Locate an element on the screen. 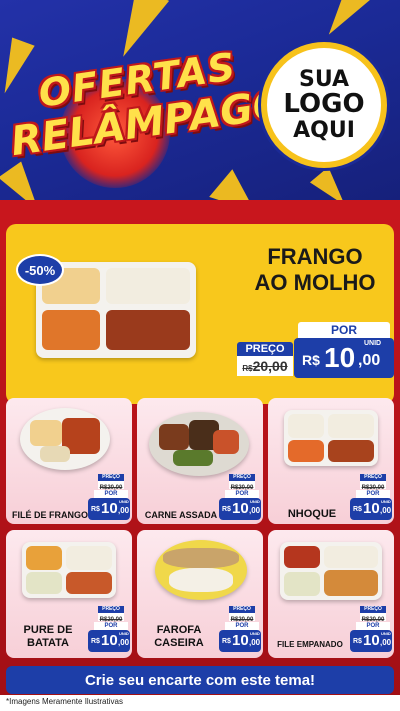 This screenshot has height=711, width=400. product-card: NHOQUE PREÇO R$20,00 POR R$ 10 ,00 UNID is located at coordinates (331, 461).